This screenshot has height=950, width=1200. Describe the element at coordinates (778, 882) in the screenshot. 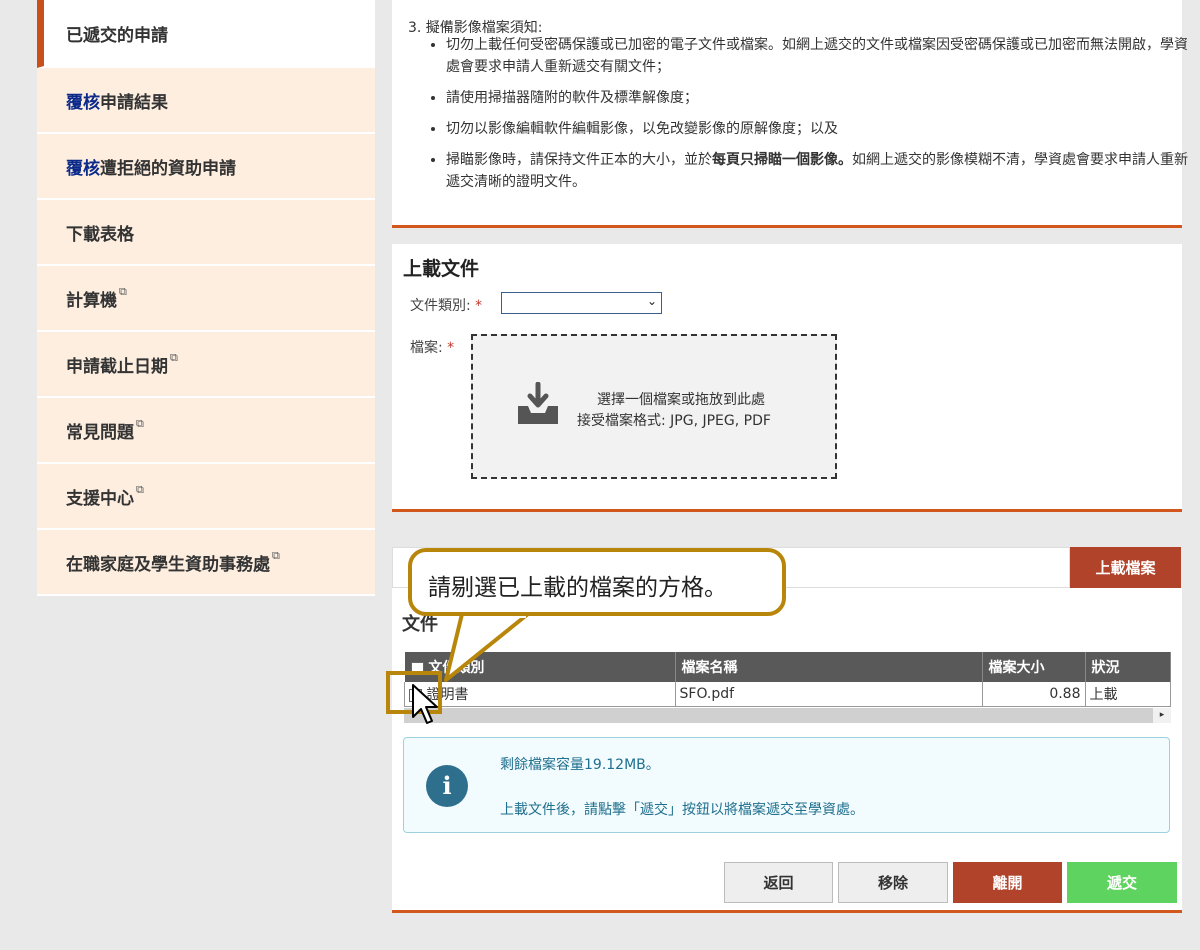

I see `back-button: 返回` at that location.